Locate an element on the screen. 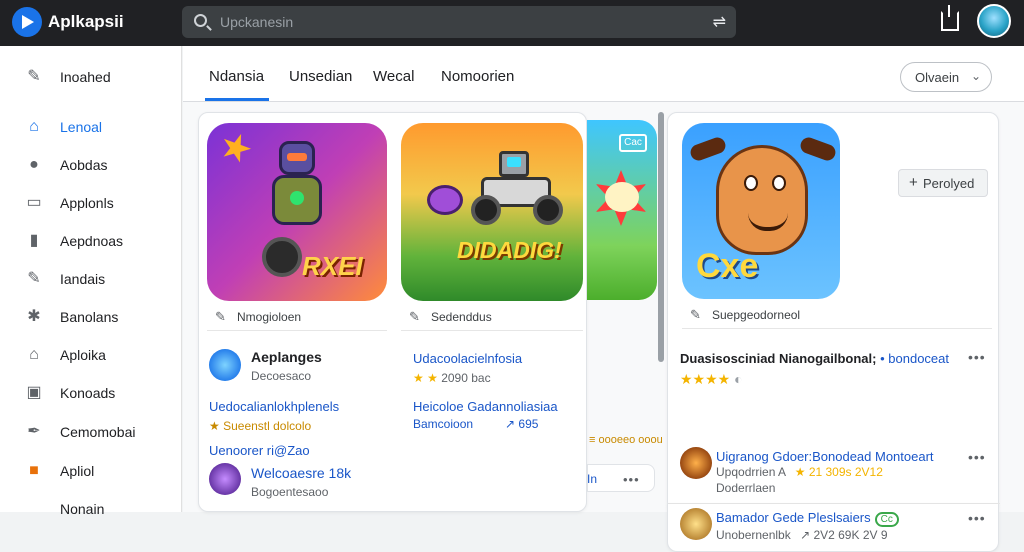  app-subtitle: Unobernenlbk ↗ 2V2 69K 2V 9 is located at coordinates (802, 535).